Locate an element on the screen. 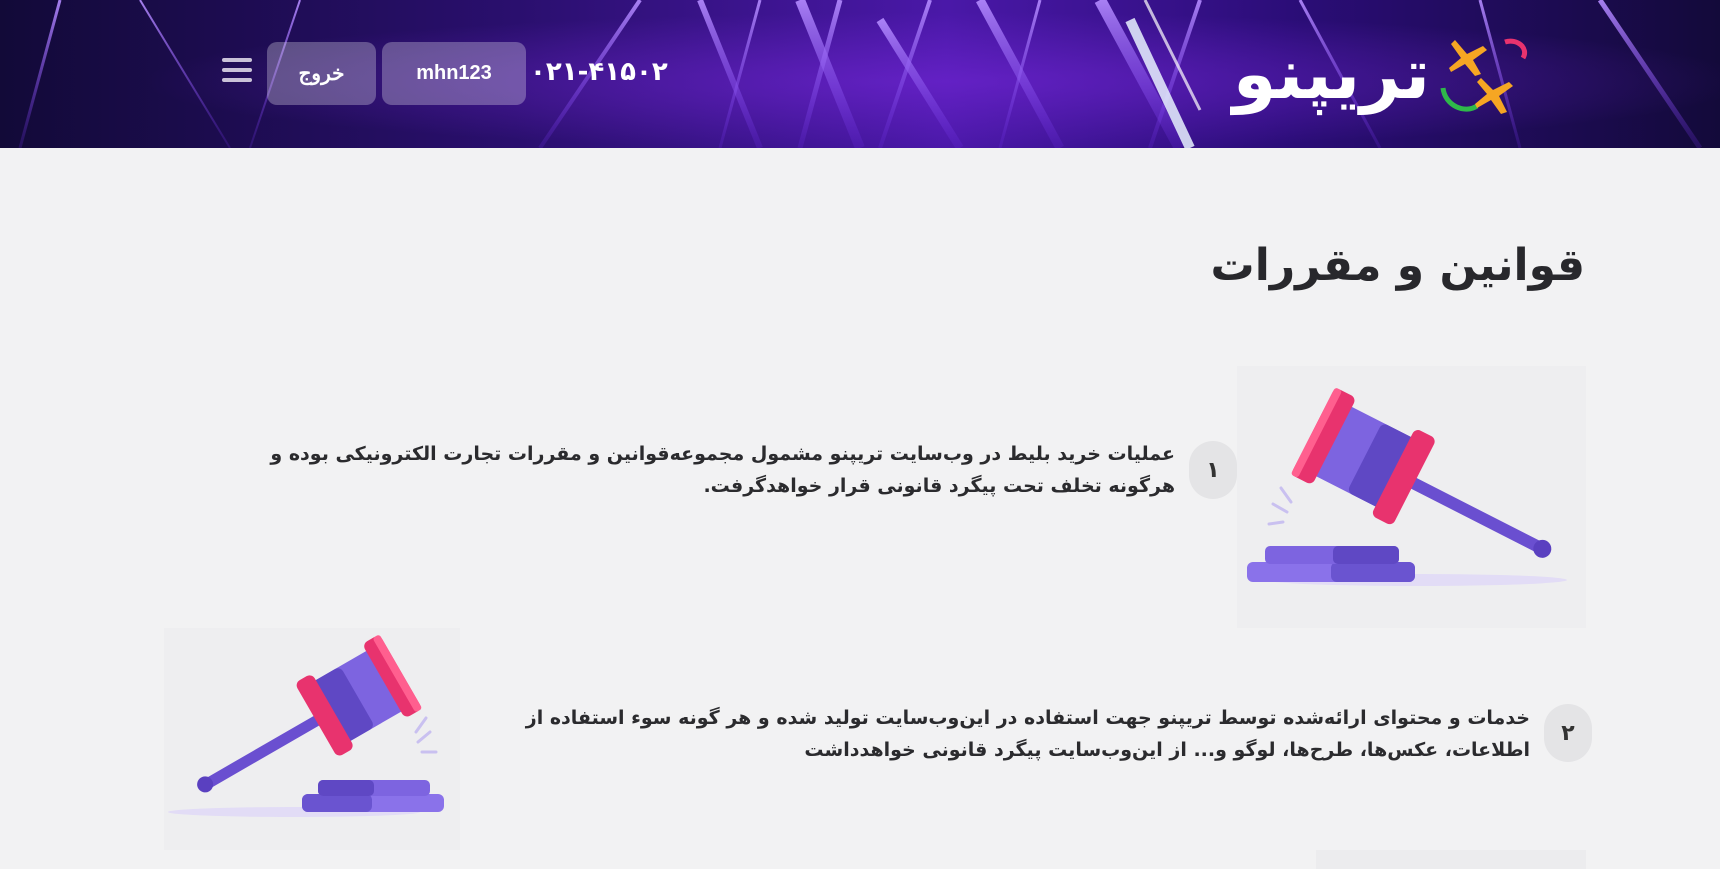 Image resolution: width=1720 pixels, height=869 pixels. rule-3-image is located at coordinates (1451, 859).